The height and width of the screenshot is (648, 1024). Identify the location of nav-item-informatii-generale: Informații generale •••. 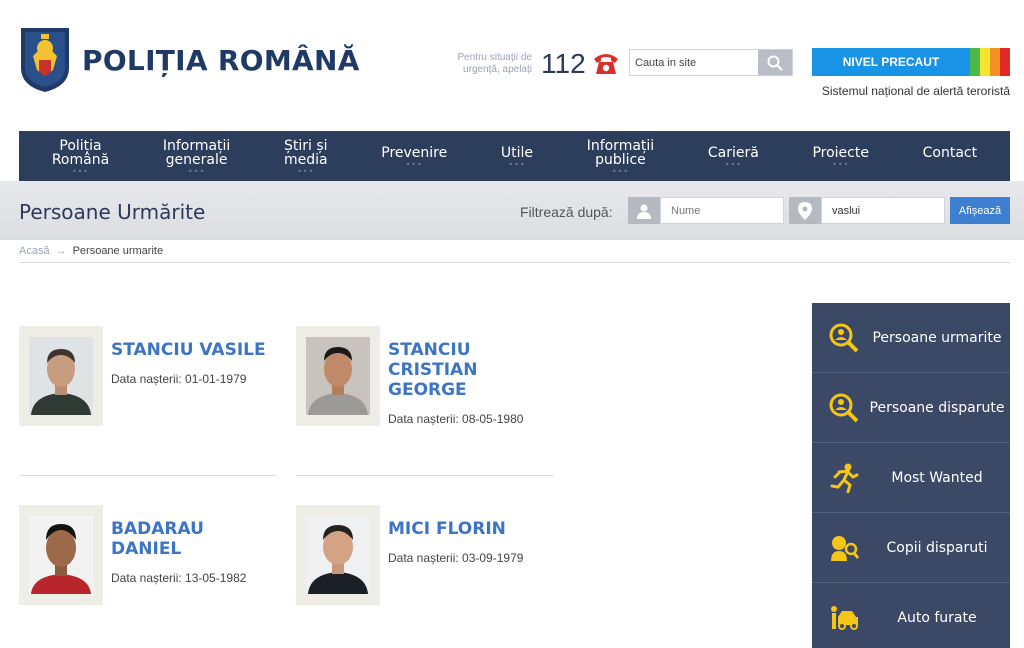
(197, 157).